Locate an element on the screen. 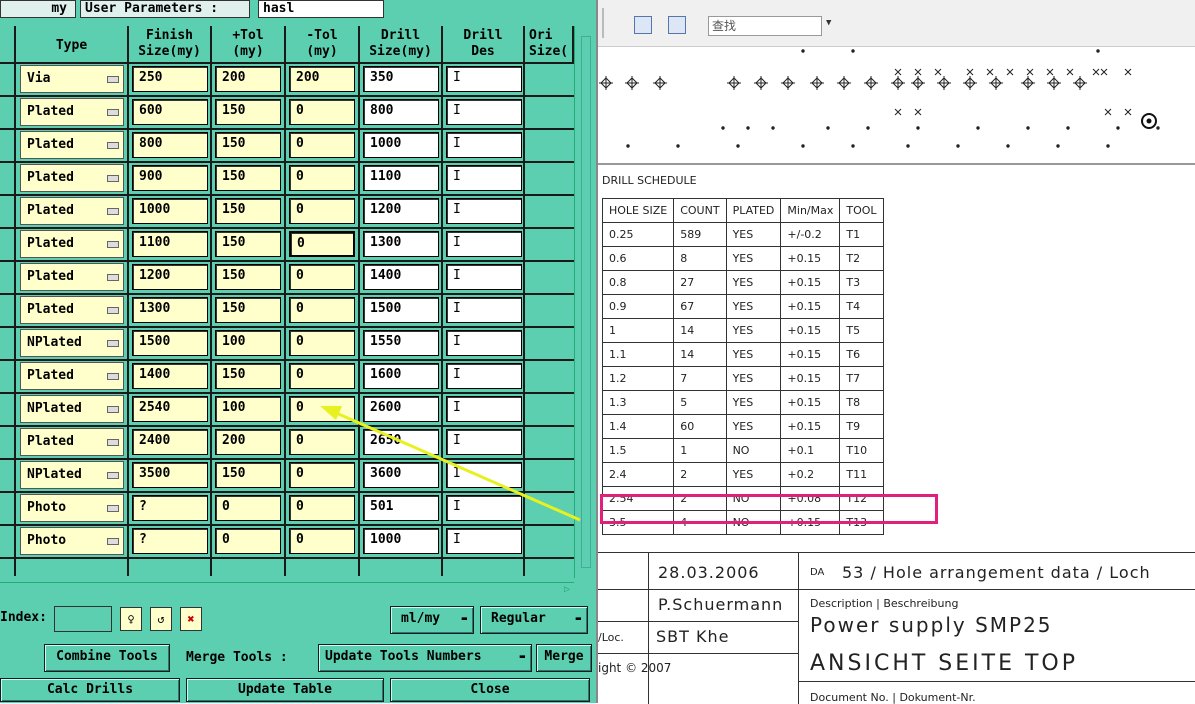 Image resolution: width=1195 pixels, height=704 pixels. combine-tools-button: Combine Tools is located at coordinates (107, 658).